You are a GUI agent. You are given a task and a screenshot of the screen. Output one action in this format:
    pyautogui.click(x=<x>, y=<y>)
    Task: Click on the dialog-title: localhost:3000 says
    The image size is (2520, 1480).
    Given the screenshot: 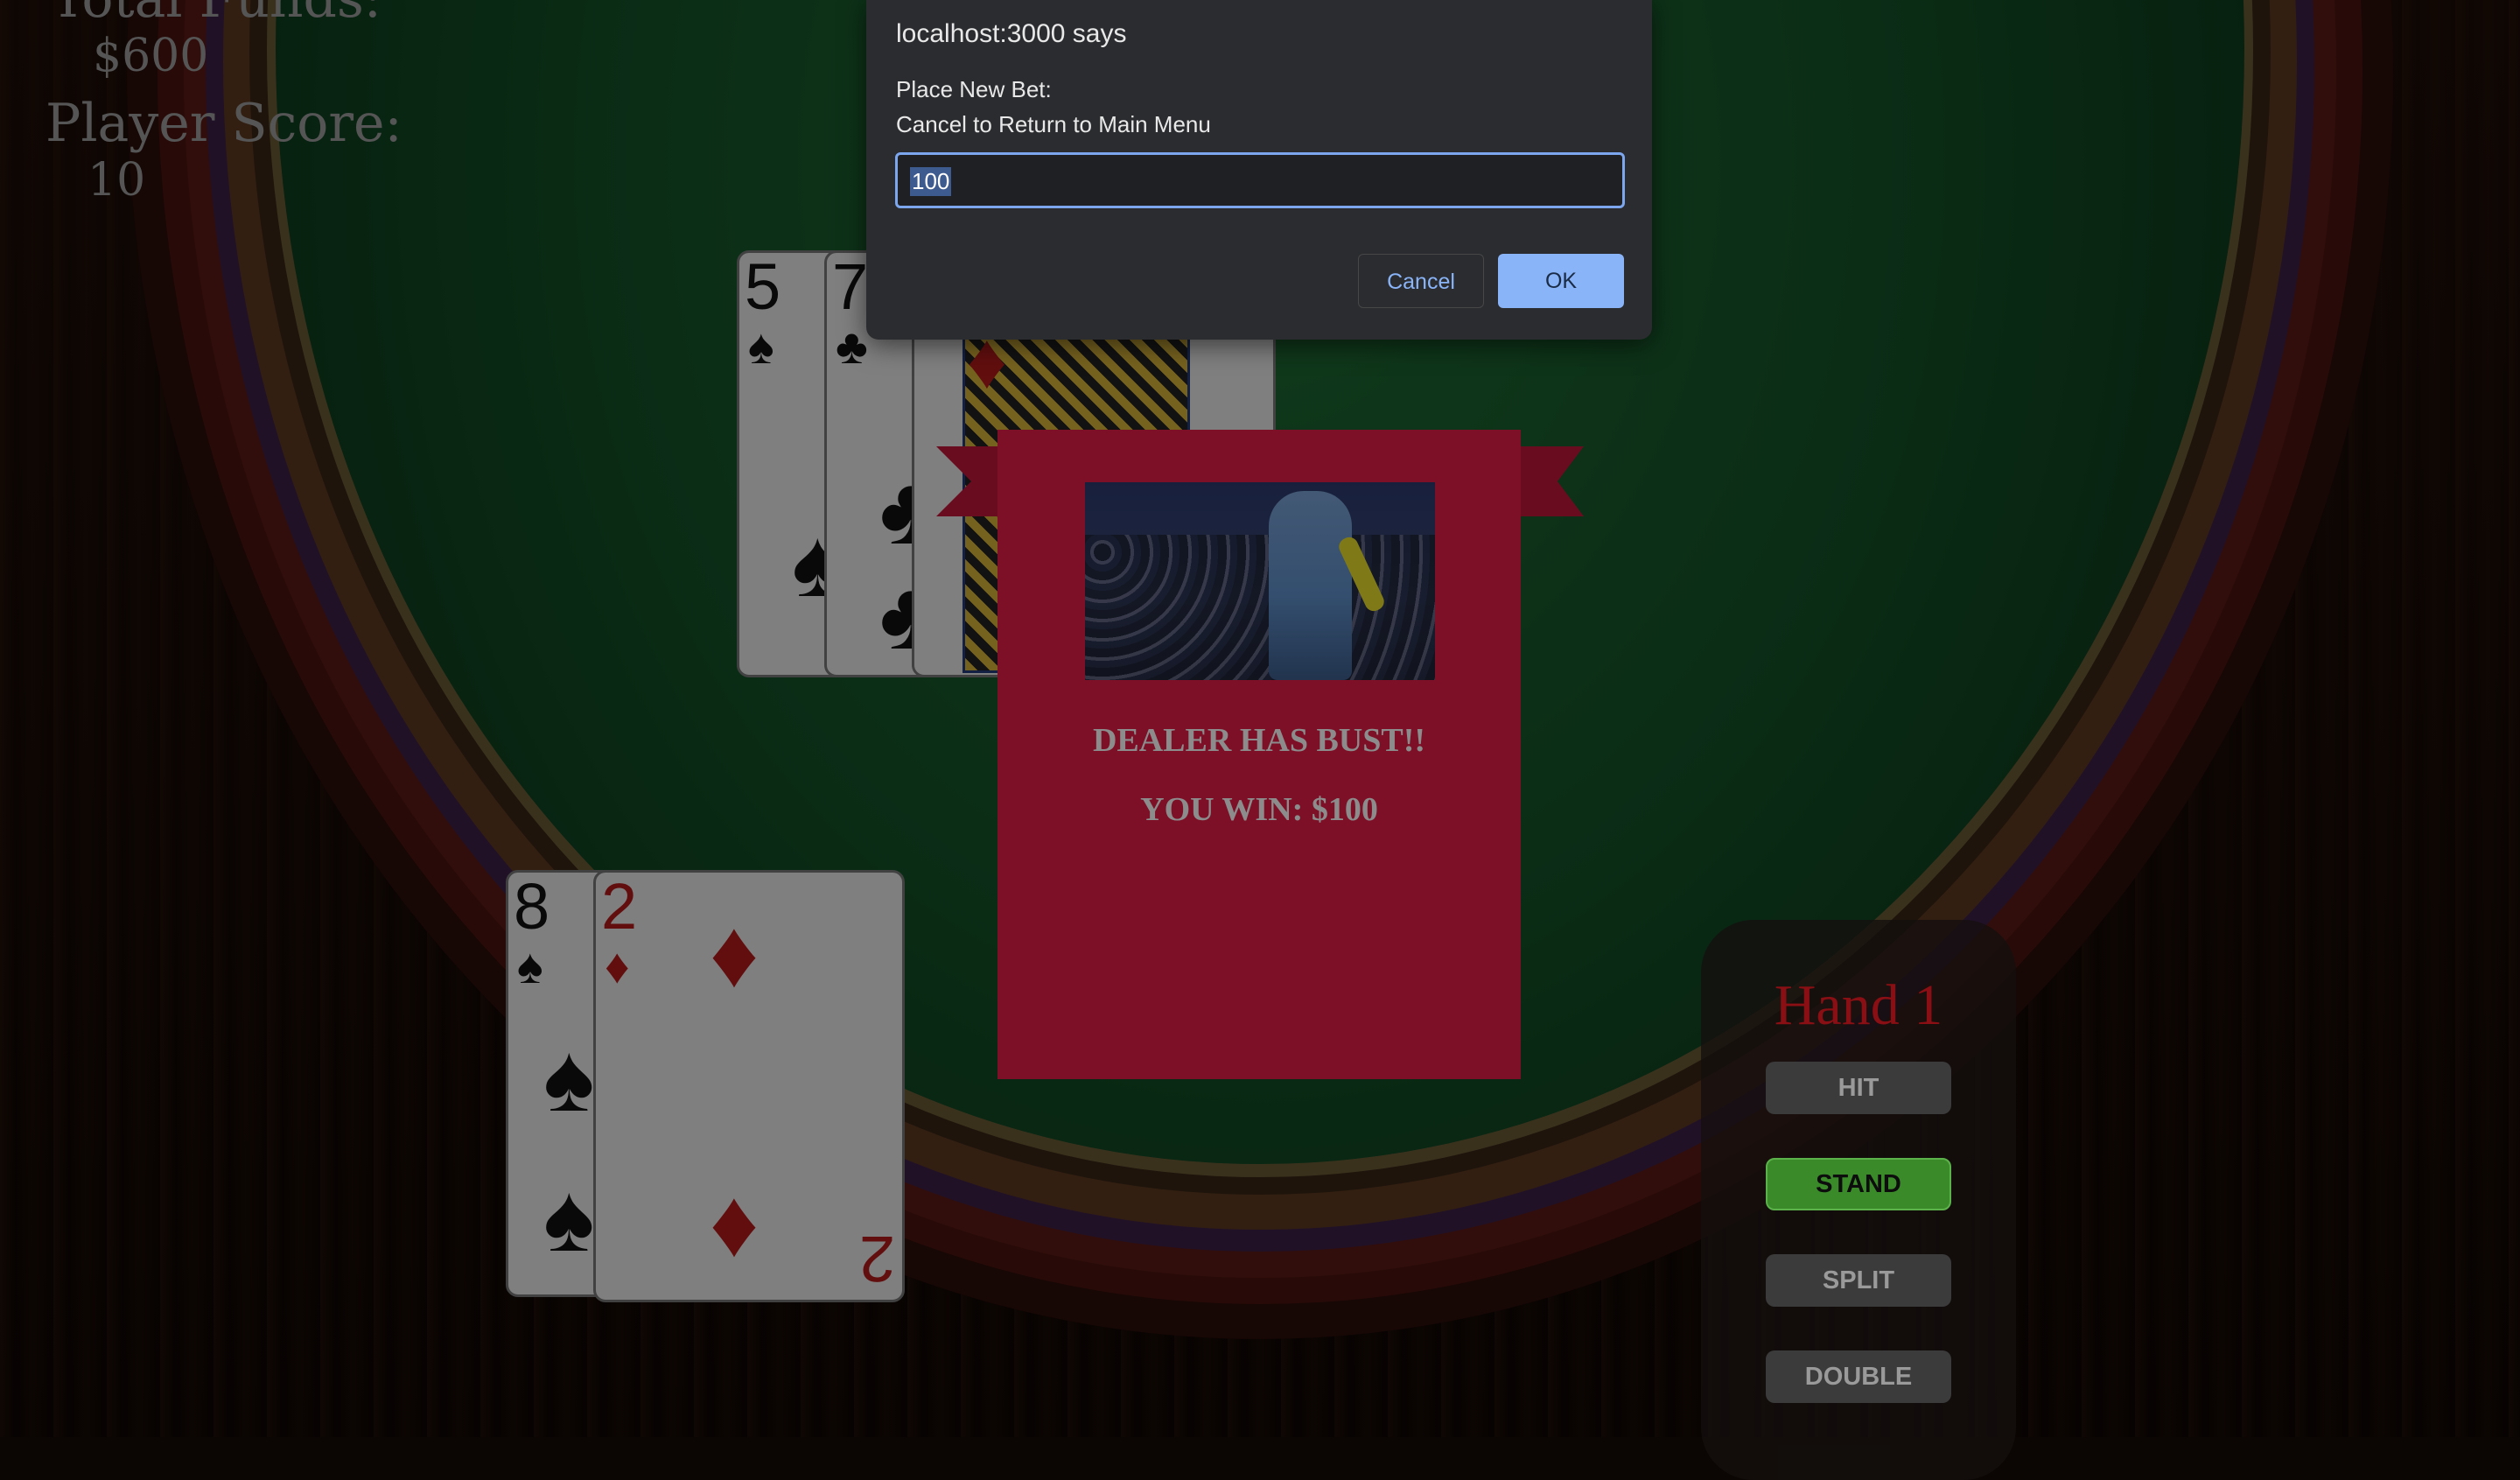 What is the action you would take?
    pyautogui.click(x=1011, y=33)
    